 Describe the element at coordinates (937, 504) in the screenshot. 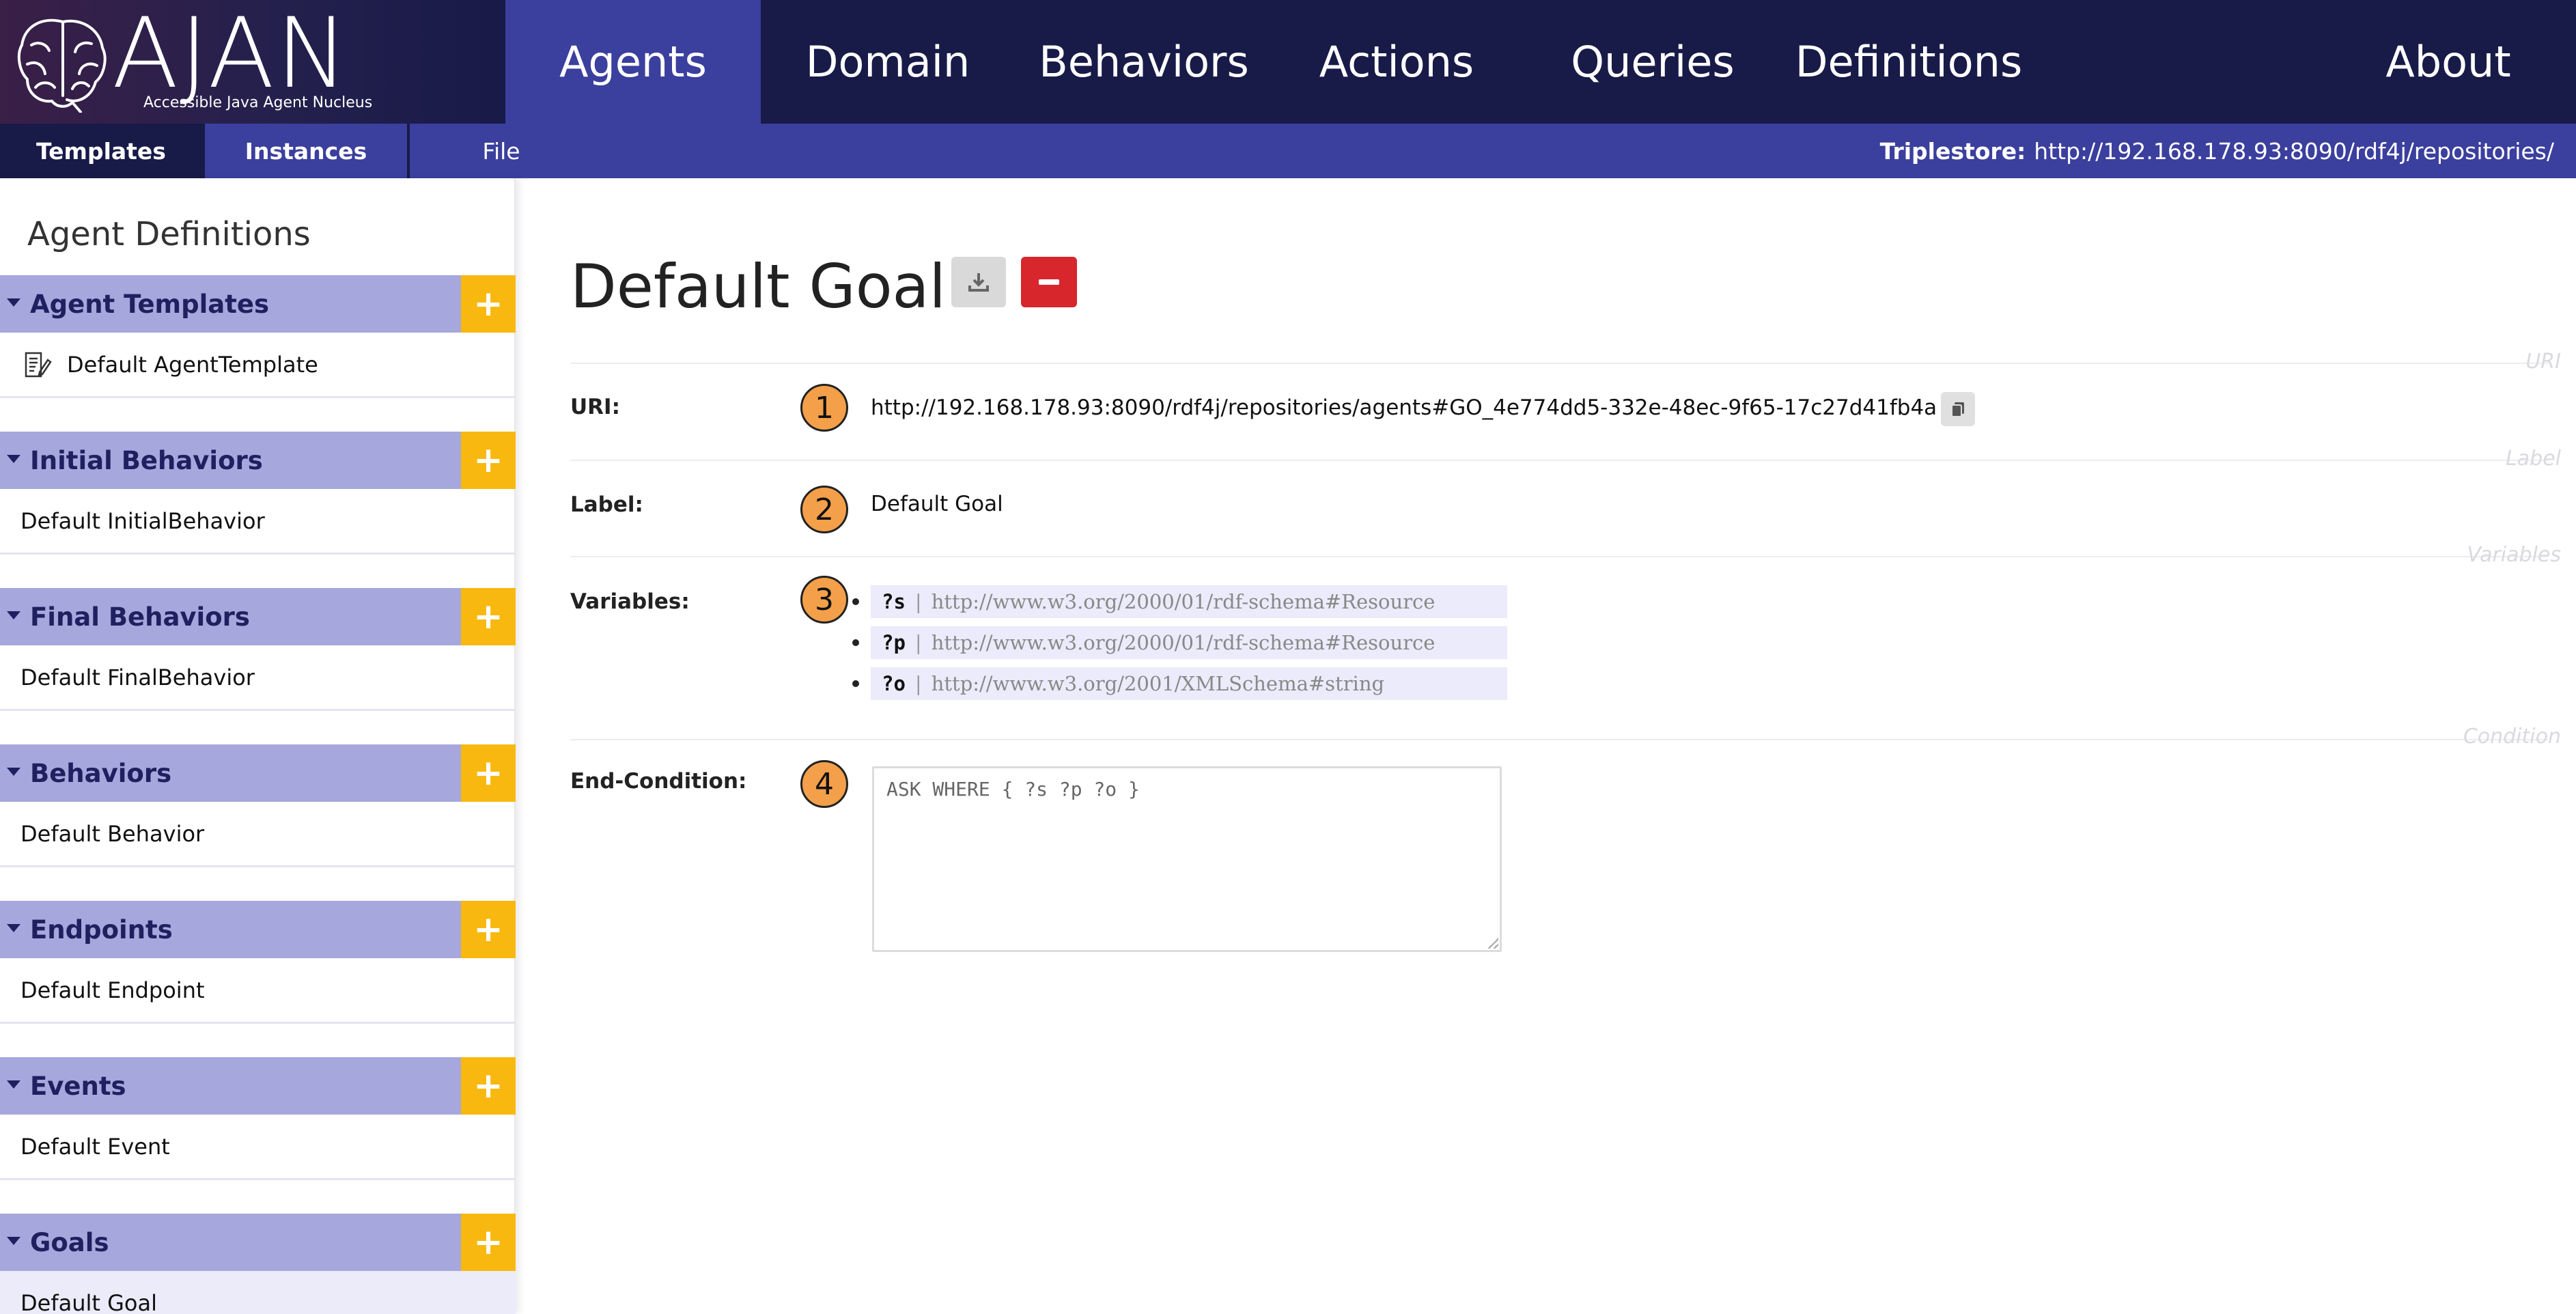

I see `label-value: Default Goal` at that location.